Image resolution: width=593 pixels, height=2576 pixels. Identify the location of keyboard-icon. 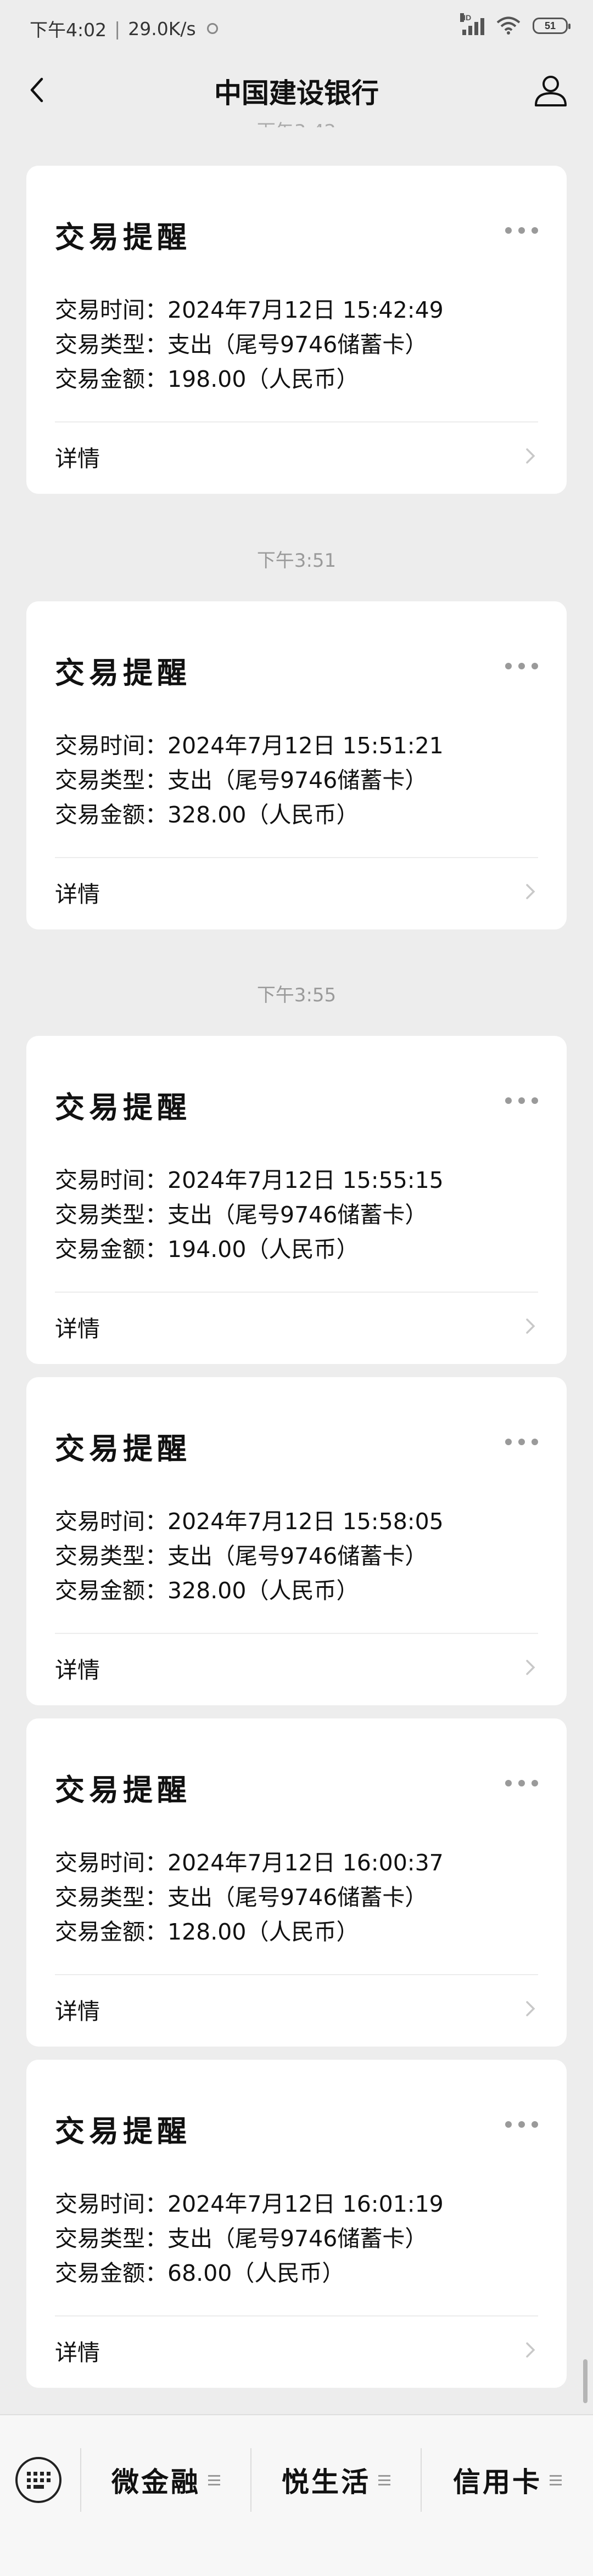
(38, 2480).